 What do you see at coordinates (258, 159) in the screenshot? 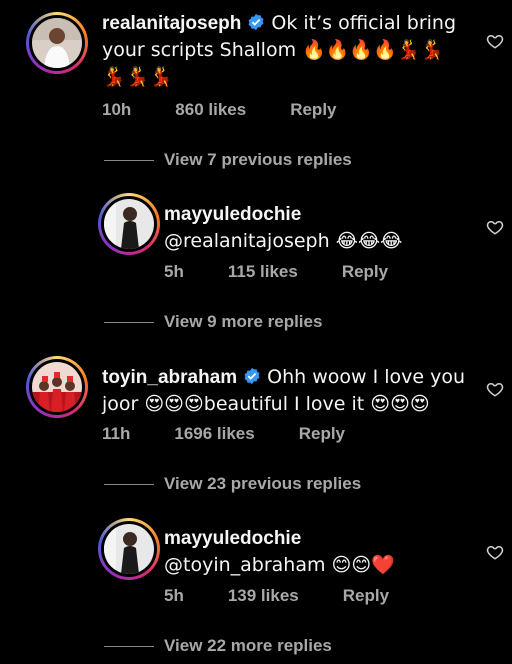
I see `view-replies-label: View 7 previous replies` at bounding box center [258, 159].